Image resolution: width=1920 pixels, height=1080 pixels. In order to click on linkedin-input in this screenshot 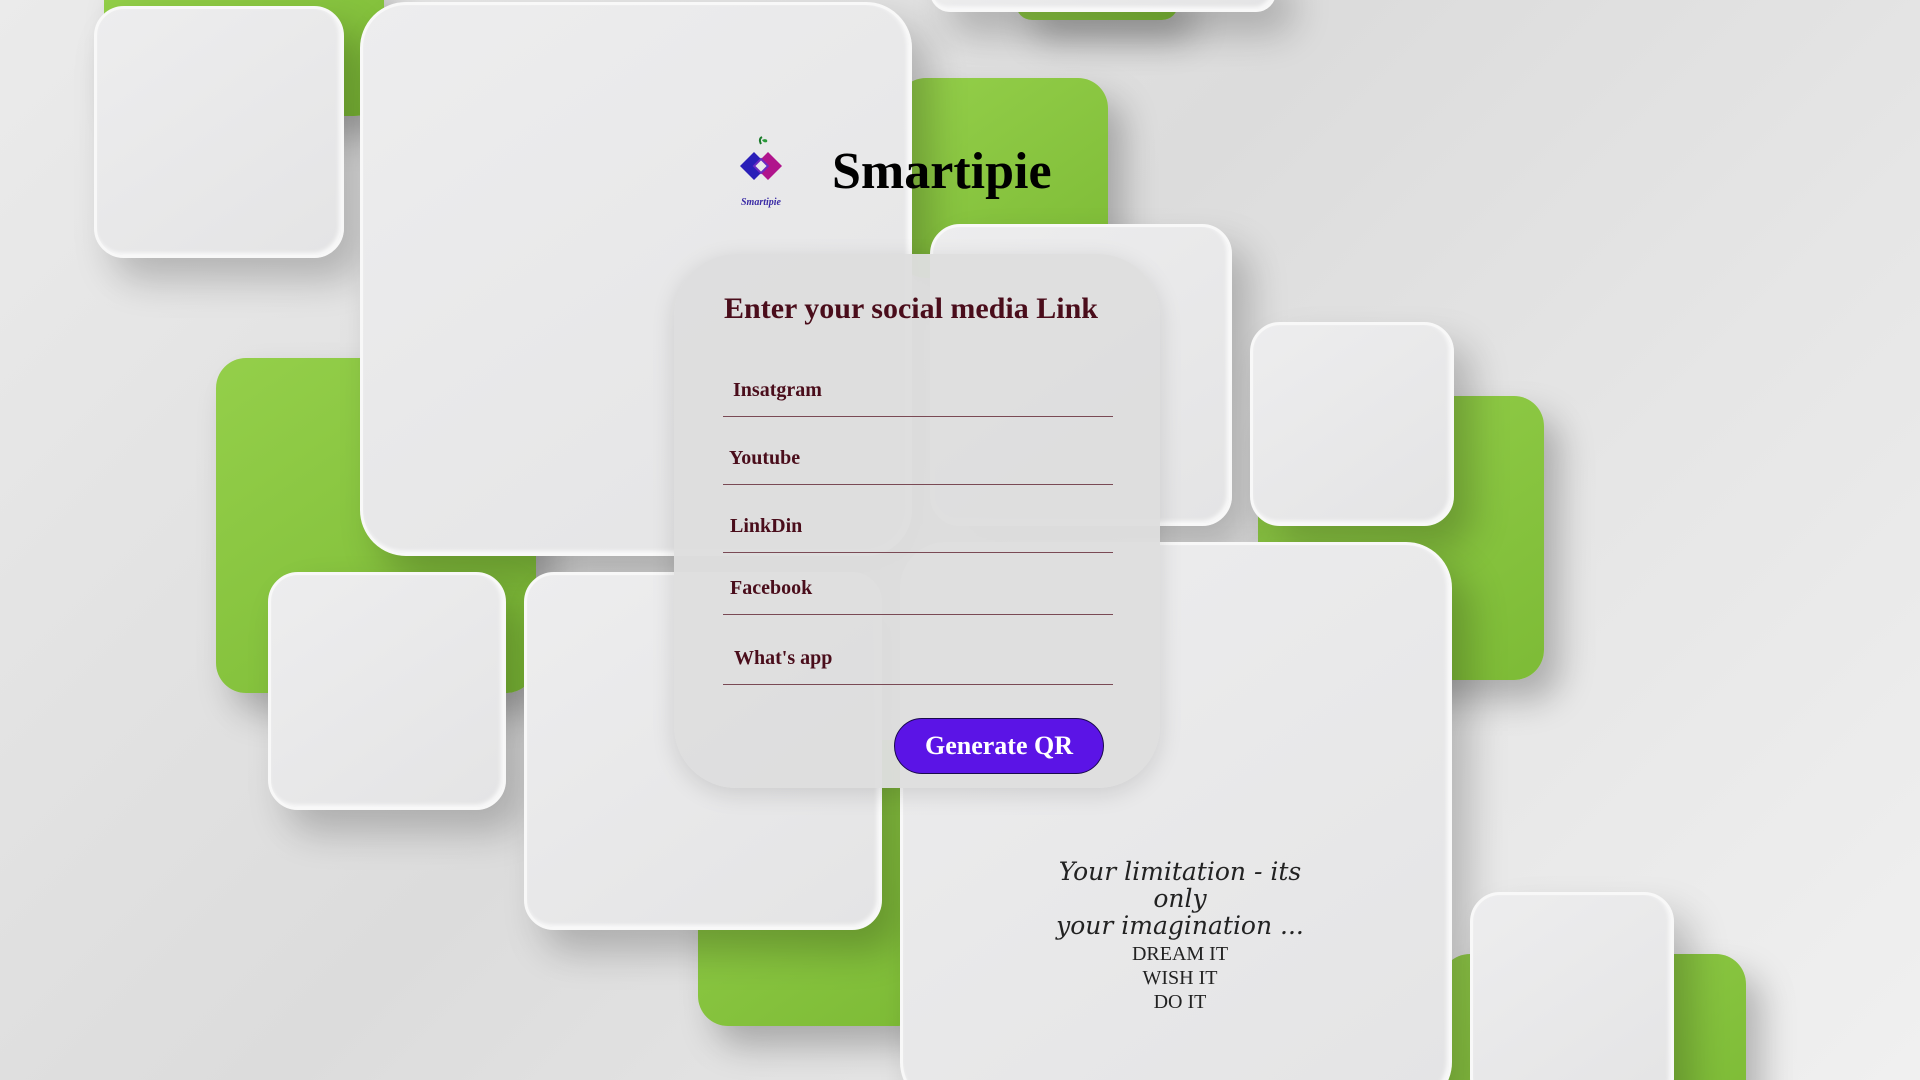, I will do `click(918, 526)`.